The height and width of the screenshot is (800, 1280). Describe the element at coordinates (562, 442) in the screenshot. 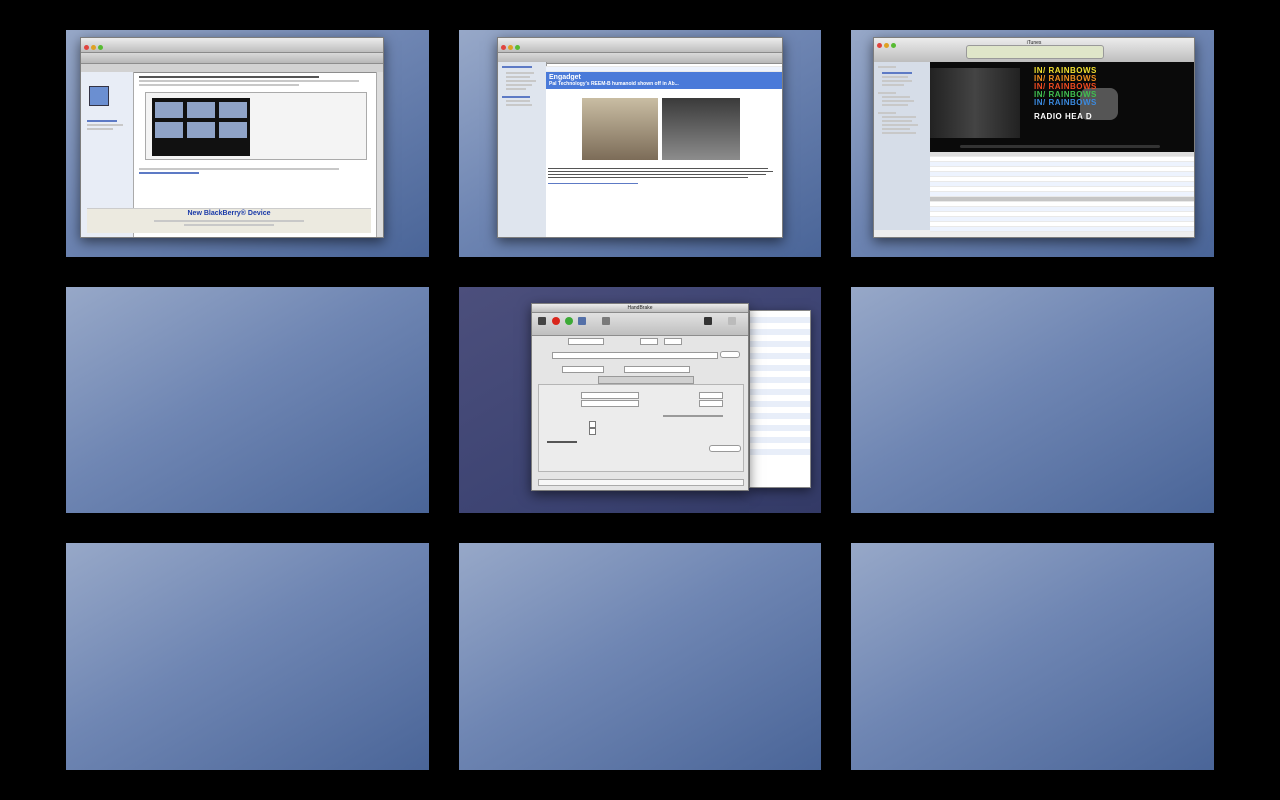

I see `picture-settings-label` at that location.